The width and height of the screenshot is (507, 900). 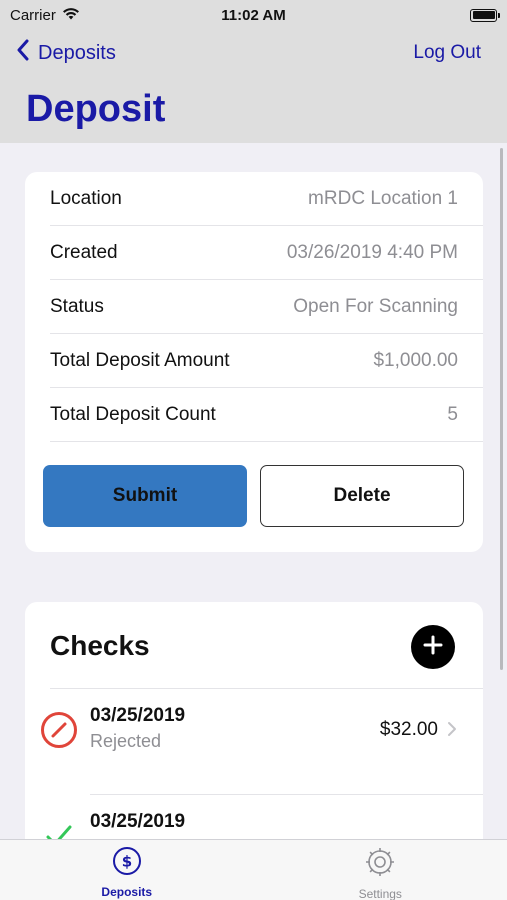 I want to click on carrier-label: Carrier, so click(x=33, y=15).